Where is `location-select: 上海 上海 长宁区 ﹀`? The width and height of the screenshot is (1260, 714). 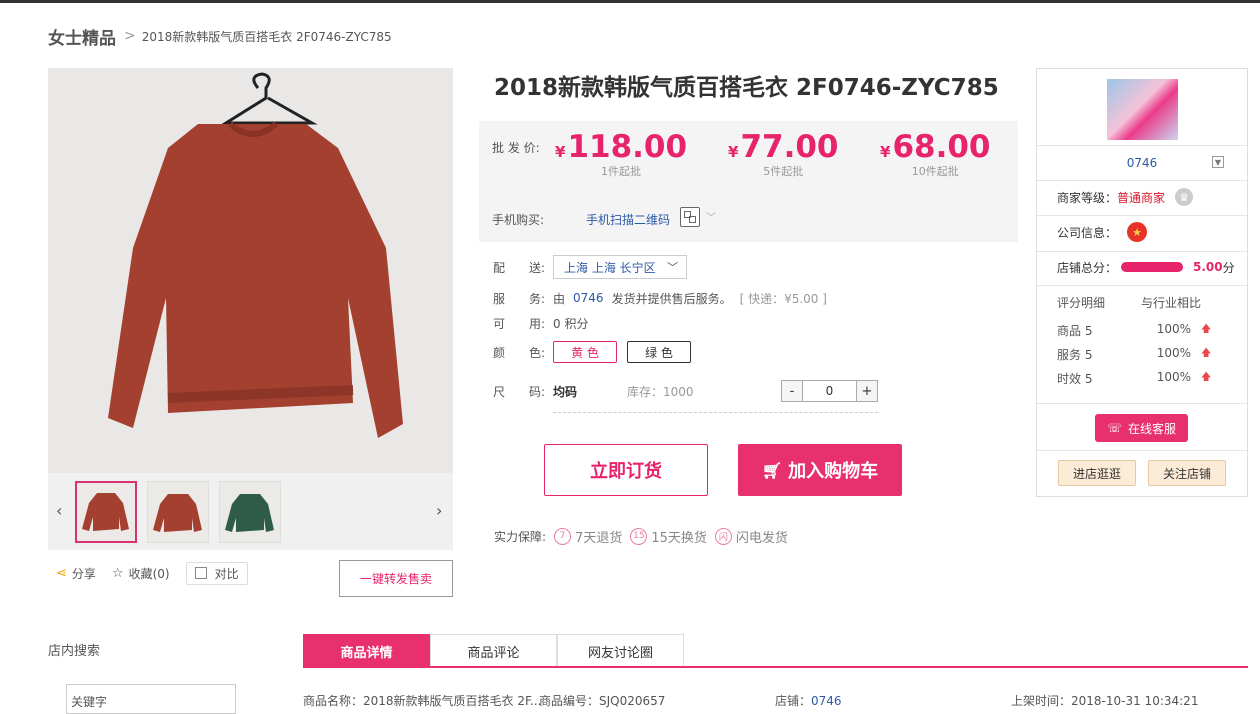
location-select: 上海 上海 长宁区 ﹀ is located at coordinates (620, 267).